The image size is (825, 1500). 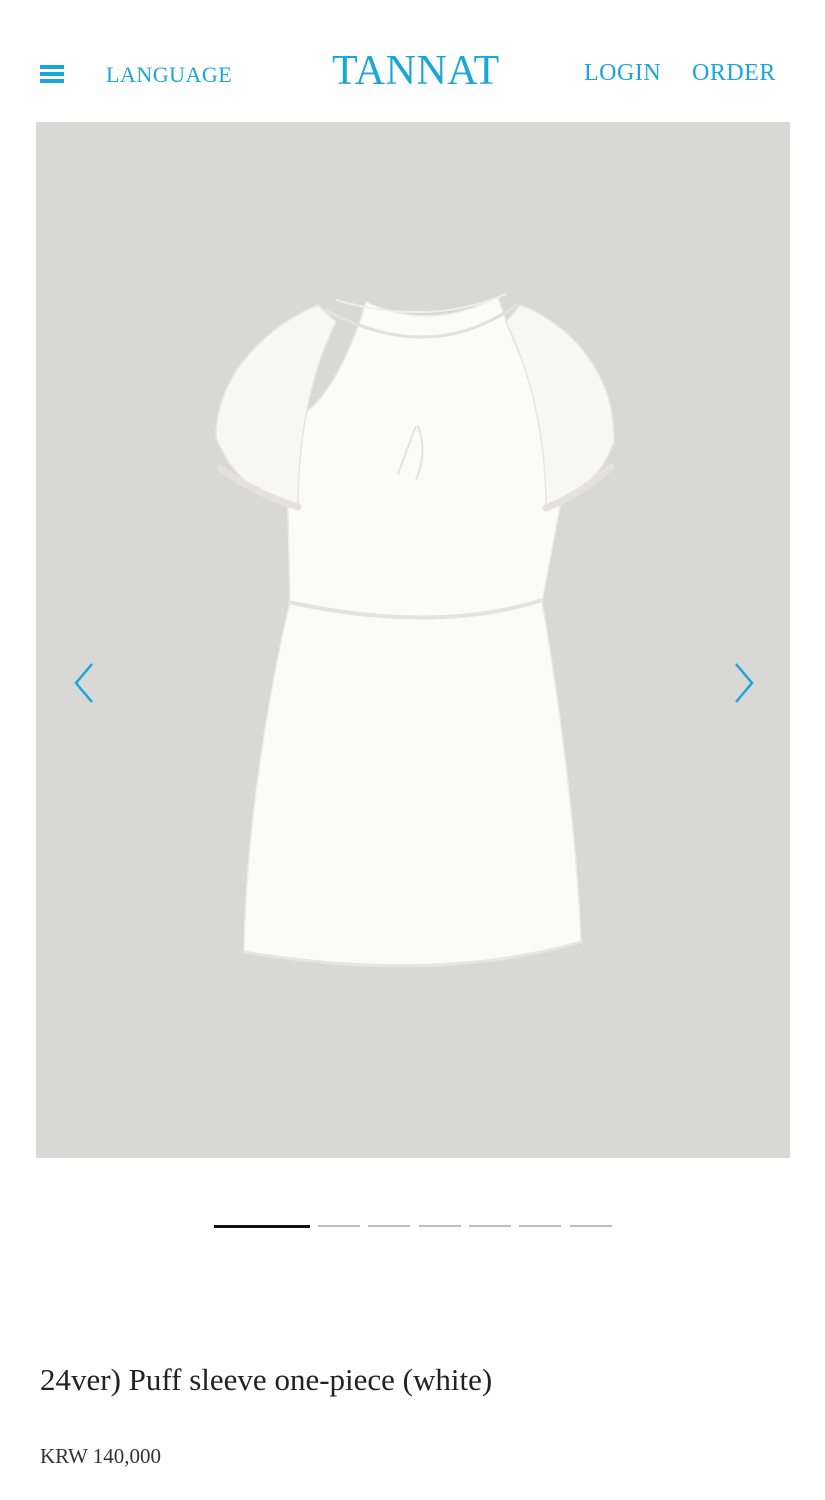 I want to click on gallery-pagination, so click(x=412, y=1227).